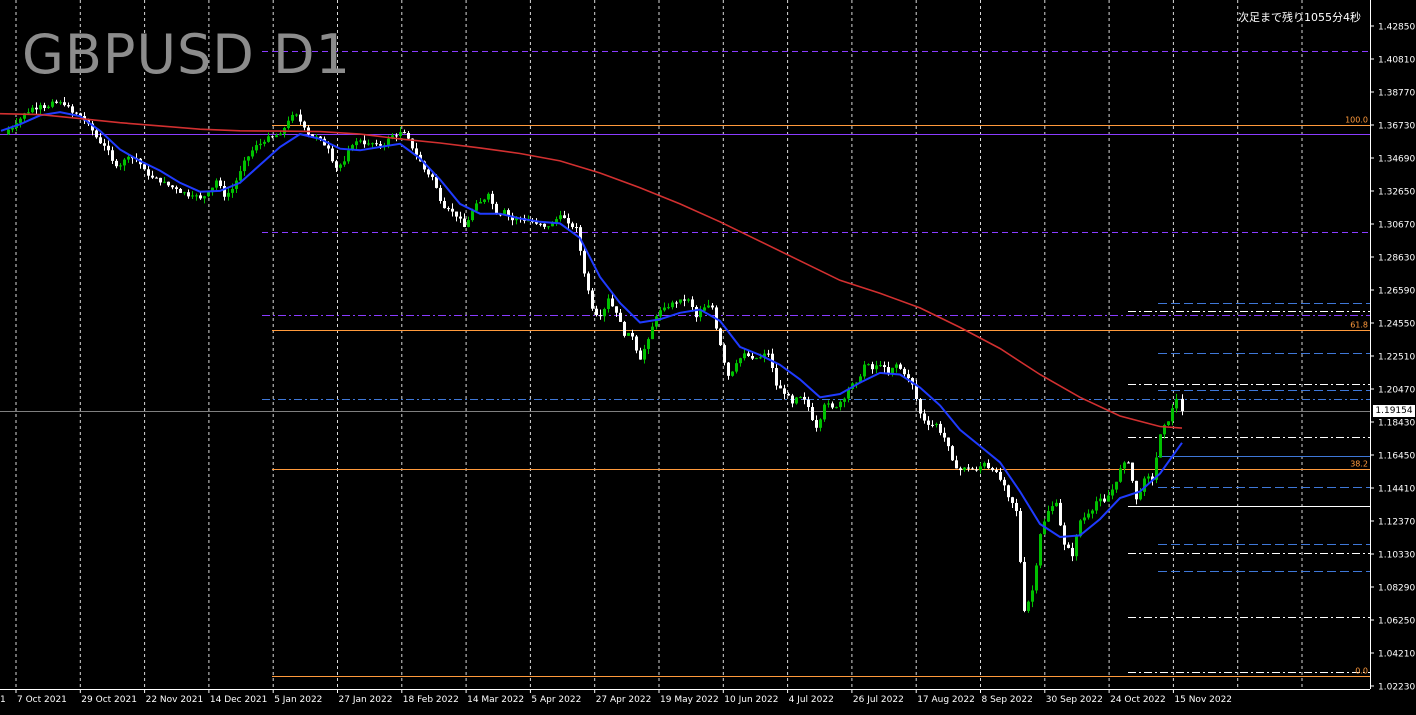 Image resolution: width=1416 pixels, height=715 pixels. Describe the element at coordinates (109, 700) in the screenshot. I see `x-tick-label: 29 Oct 2021` at that location.